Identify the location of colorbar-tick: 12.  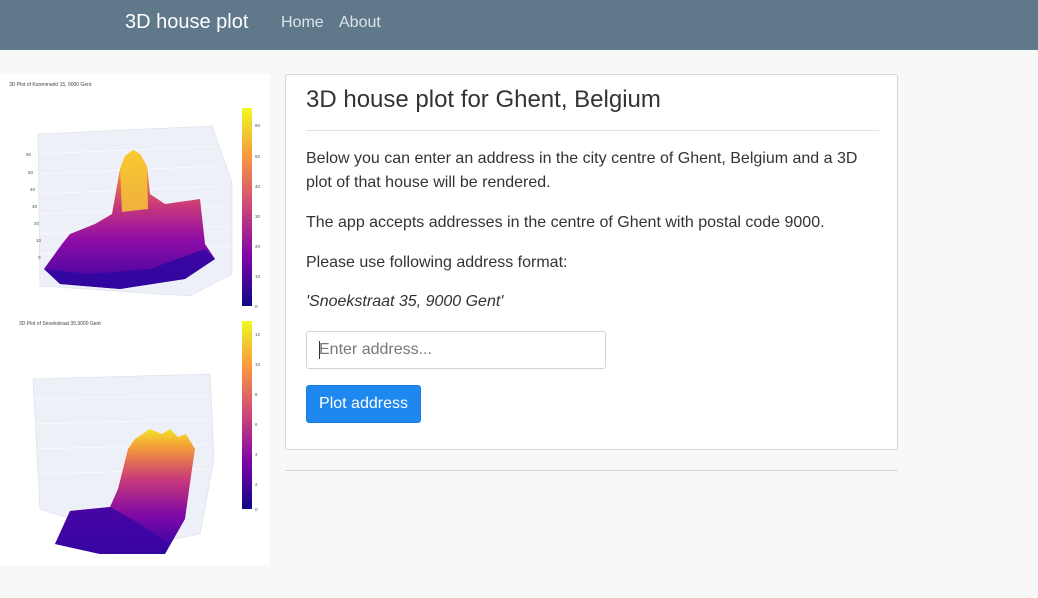
(258, 334).